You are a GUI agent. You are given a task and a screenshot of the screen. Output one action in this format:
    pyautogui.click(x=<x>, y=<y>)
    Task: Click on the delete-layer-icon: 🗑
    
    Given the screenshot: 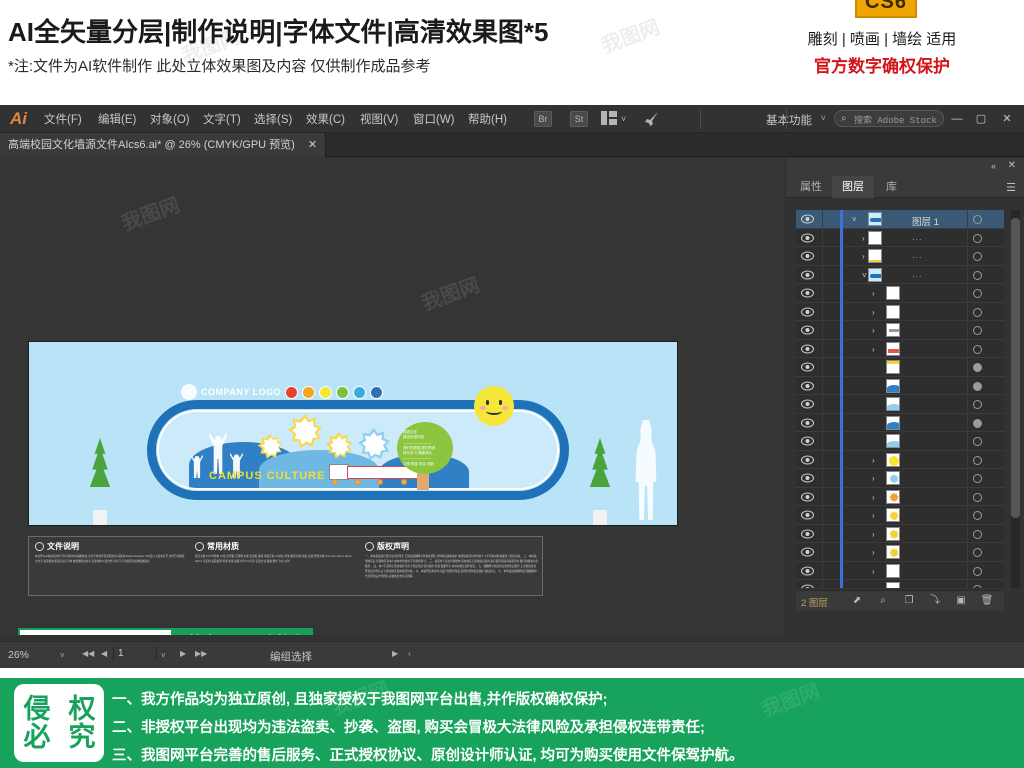 What is the action you would take?
    pyautogui.click(x=987, y=601)
    